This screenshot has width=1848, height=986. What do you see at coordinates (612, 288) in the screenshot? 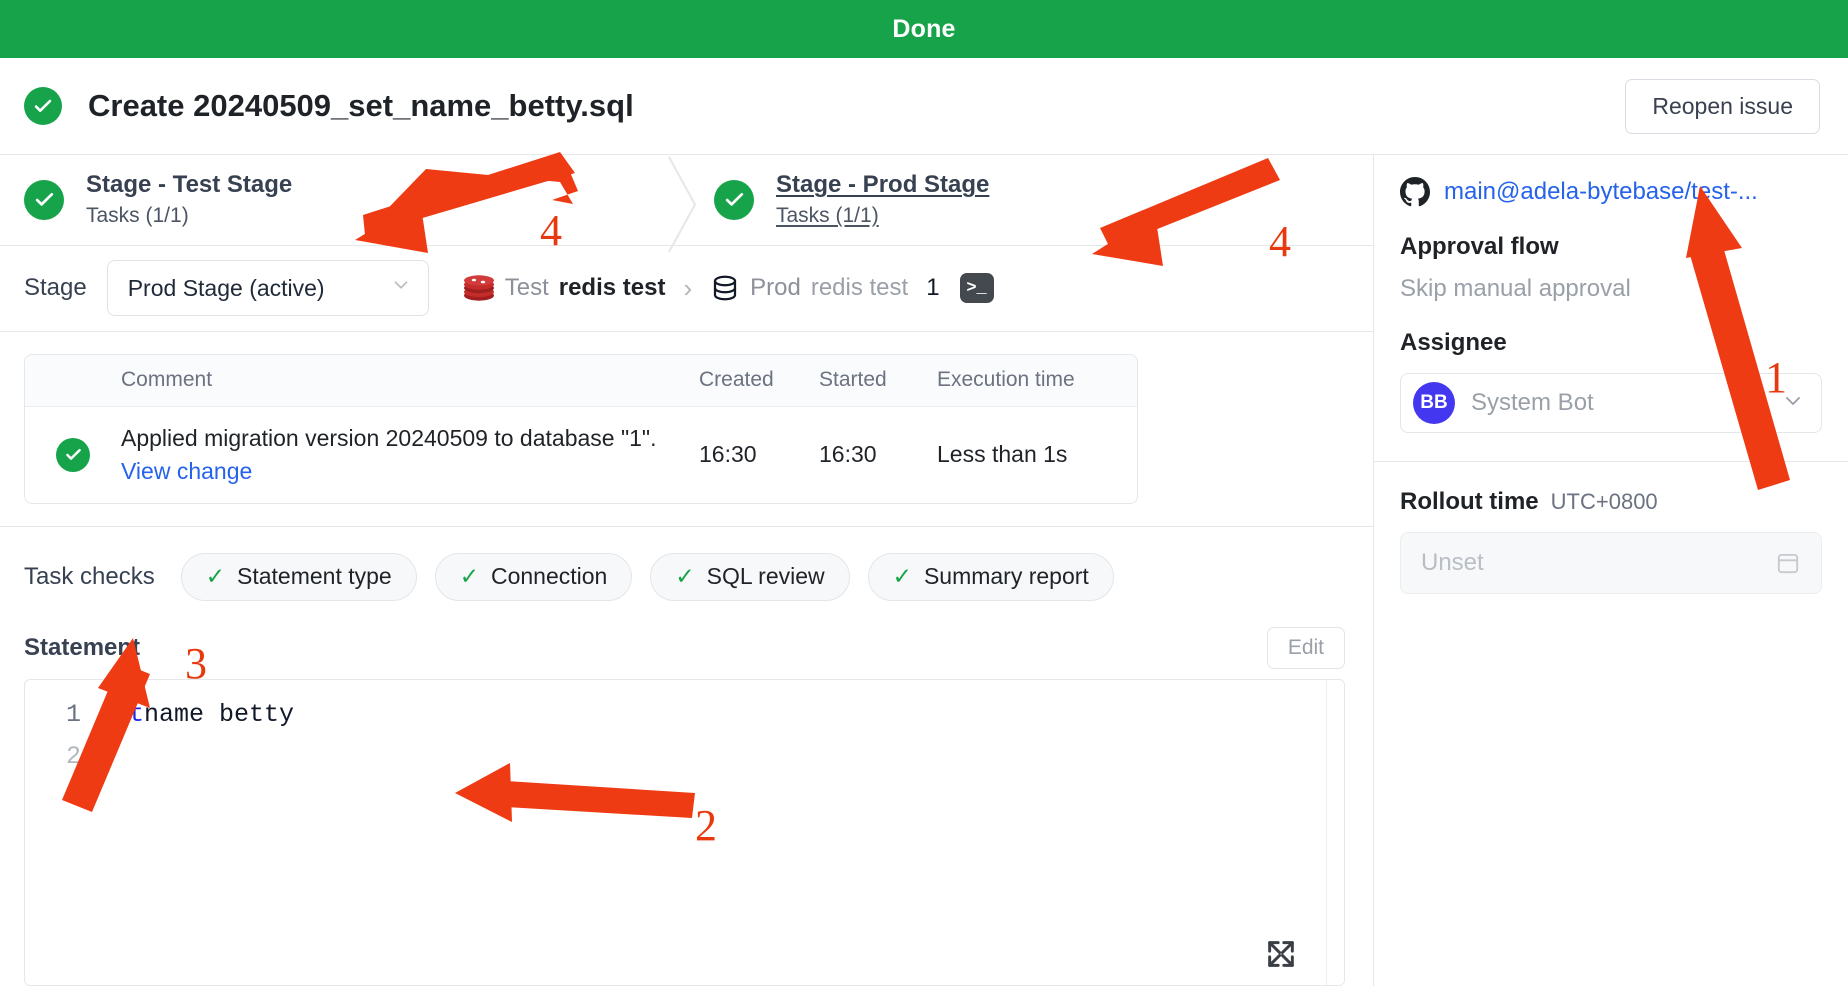
I see `source-database: redis test` at bounding box center [612, 288].